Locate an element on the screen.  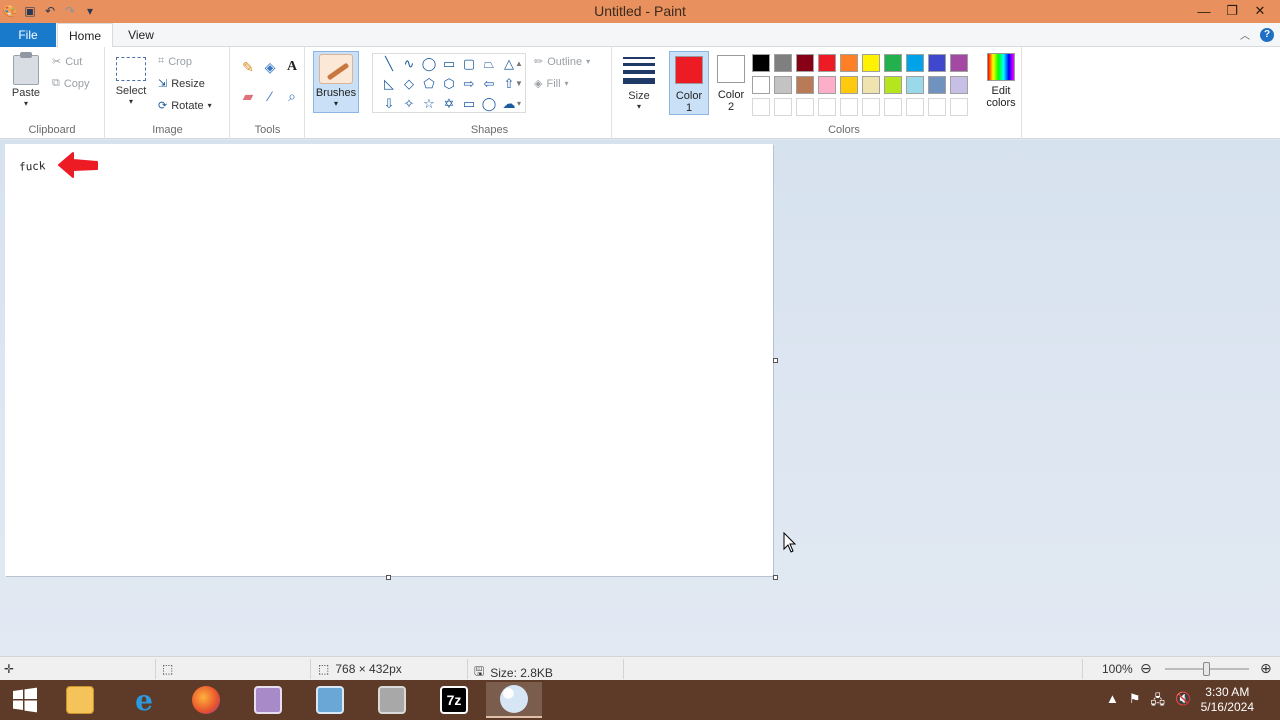
zoom-out-icon: ⊖ is located at coordinates (1146, 668).